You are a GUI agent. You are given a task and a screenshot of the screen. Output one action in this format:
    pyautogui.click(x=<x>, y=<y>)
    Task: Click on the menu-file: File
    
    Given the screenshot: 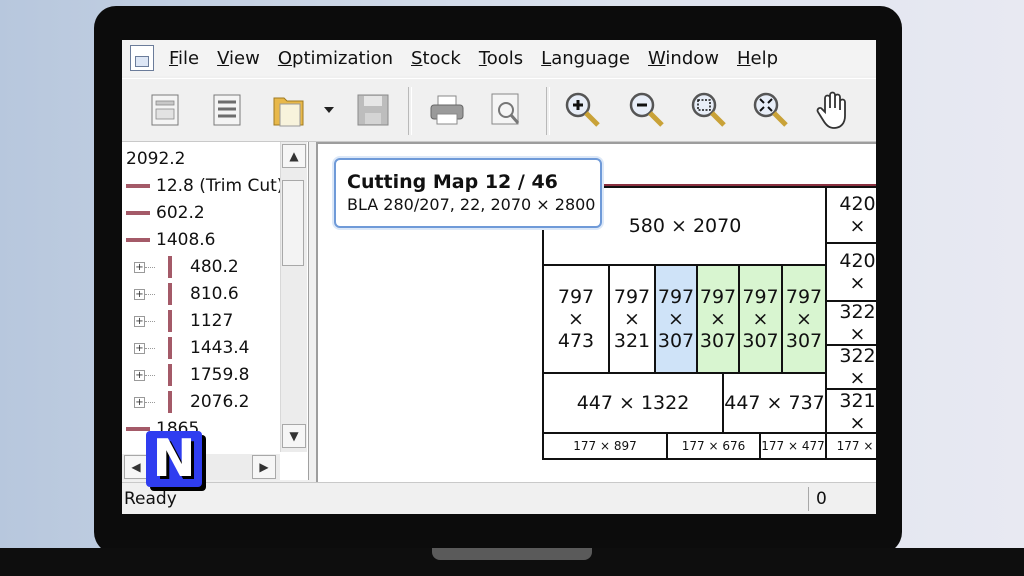 What is the action you would take?
    pyautogui.click(x=184, y=58)
    